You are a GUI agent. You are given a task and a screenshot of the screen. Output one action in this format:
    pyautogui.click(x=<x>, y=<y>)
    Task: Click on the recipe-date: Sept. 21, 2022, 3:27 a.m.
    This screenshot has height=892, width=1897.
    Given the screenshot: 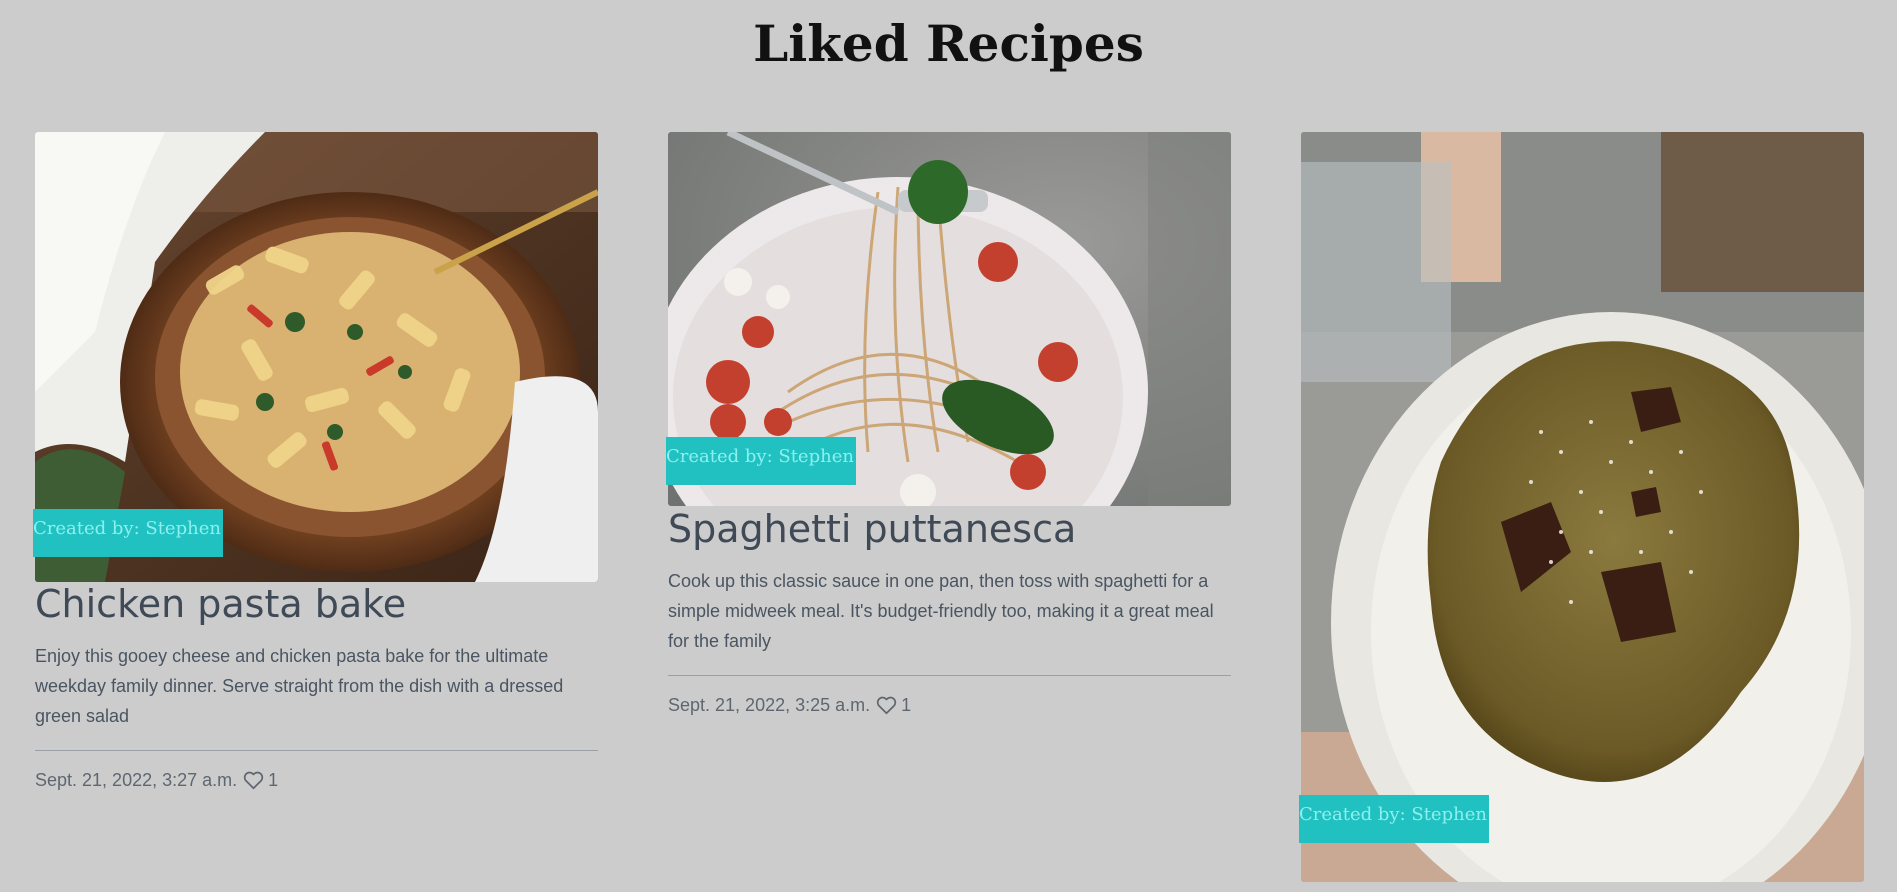 What is the action you would take?
    pyautogui.click(x=136, y=780)
    